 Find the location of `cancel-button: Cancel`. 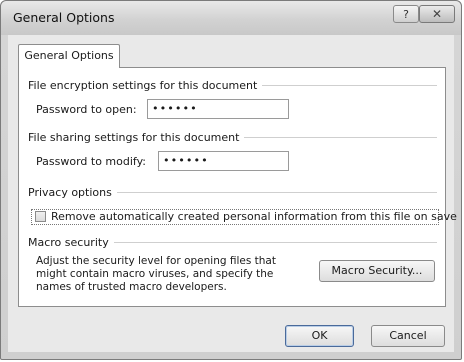

cancel-button: Cancel is located at coordinates (408, 336).